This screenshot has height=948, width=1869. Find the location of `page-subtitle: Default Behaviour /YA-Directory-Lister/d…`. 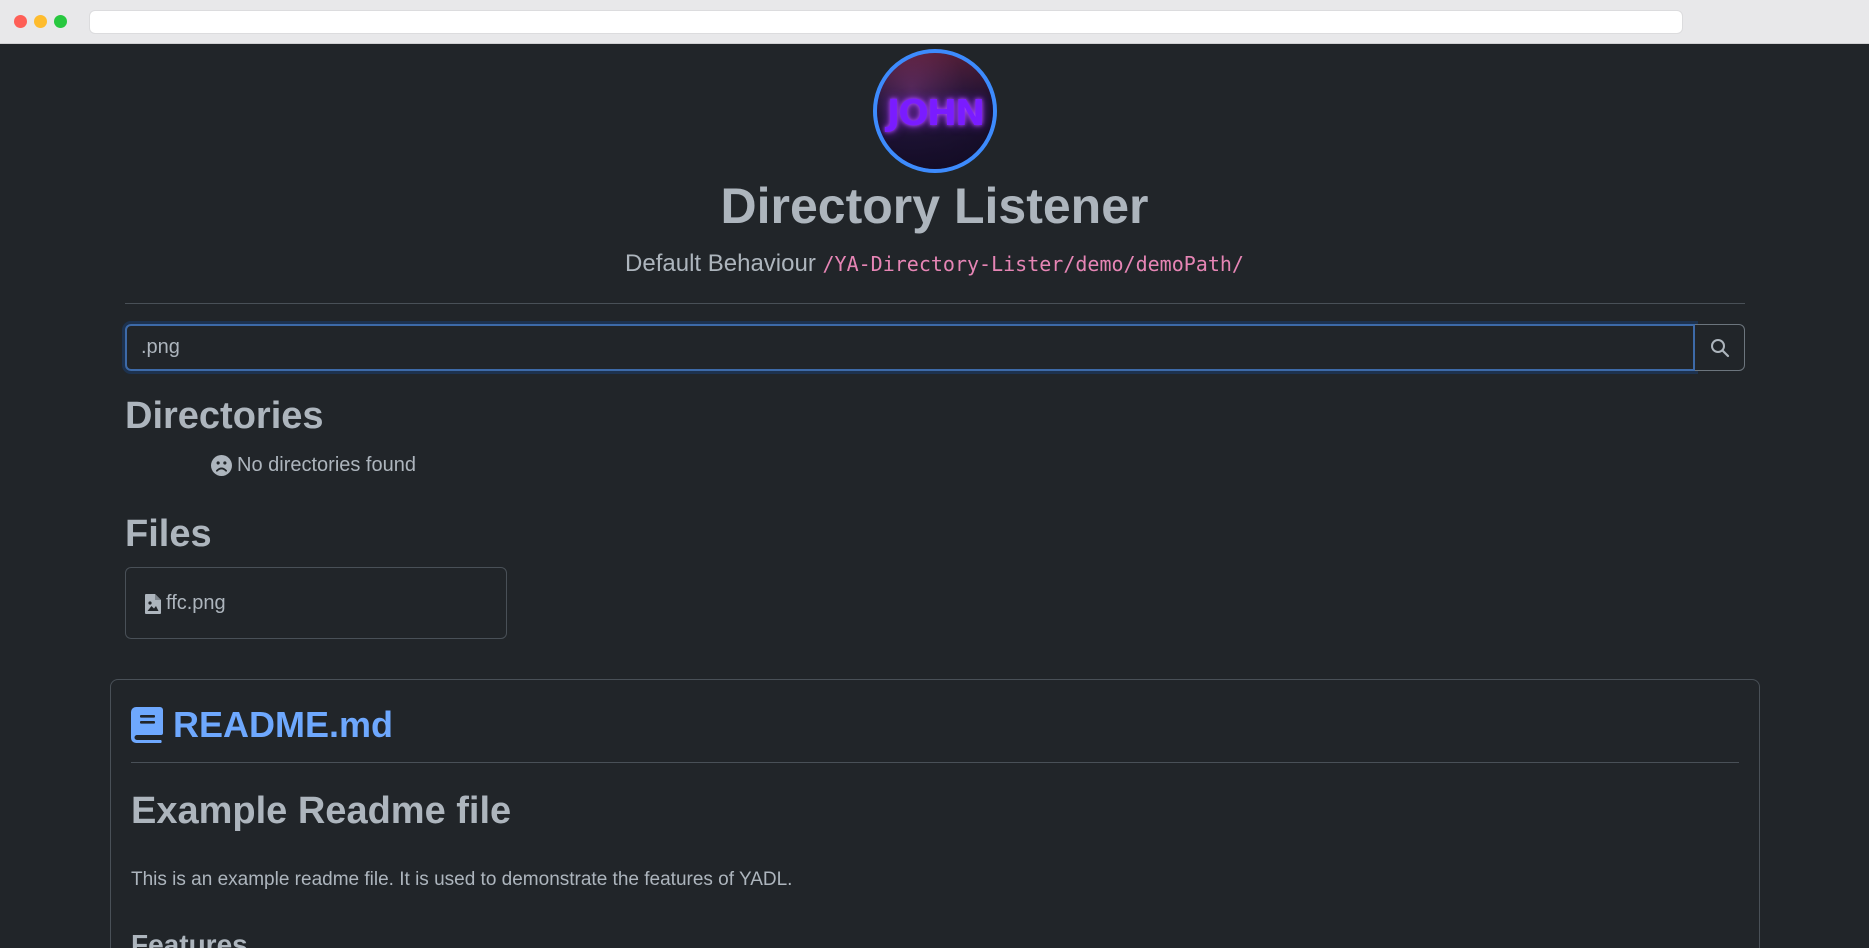

page-subtitle: Default Behaviour /YA-Directory-Lister/d… is located at coordinates (934, 264).